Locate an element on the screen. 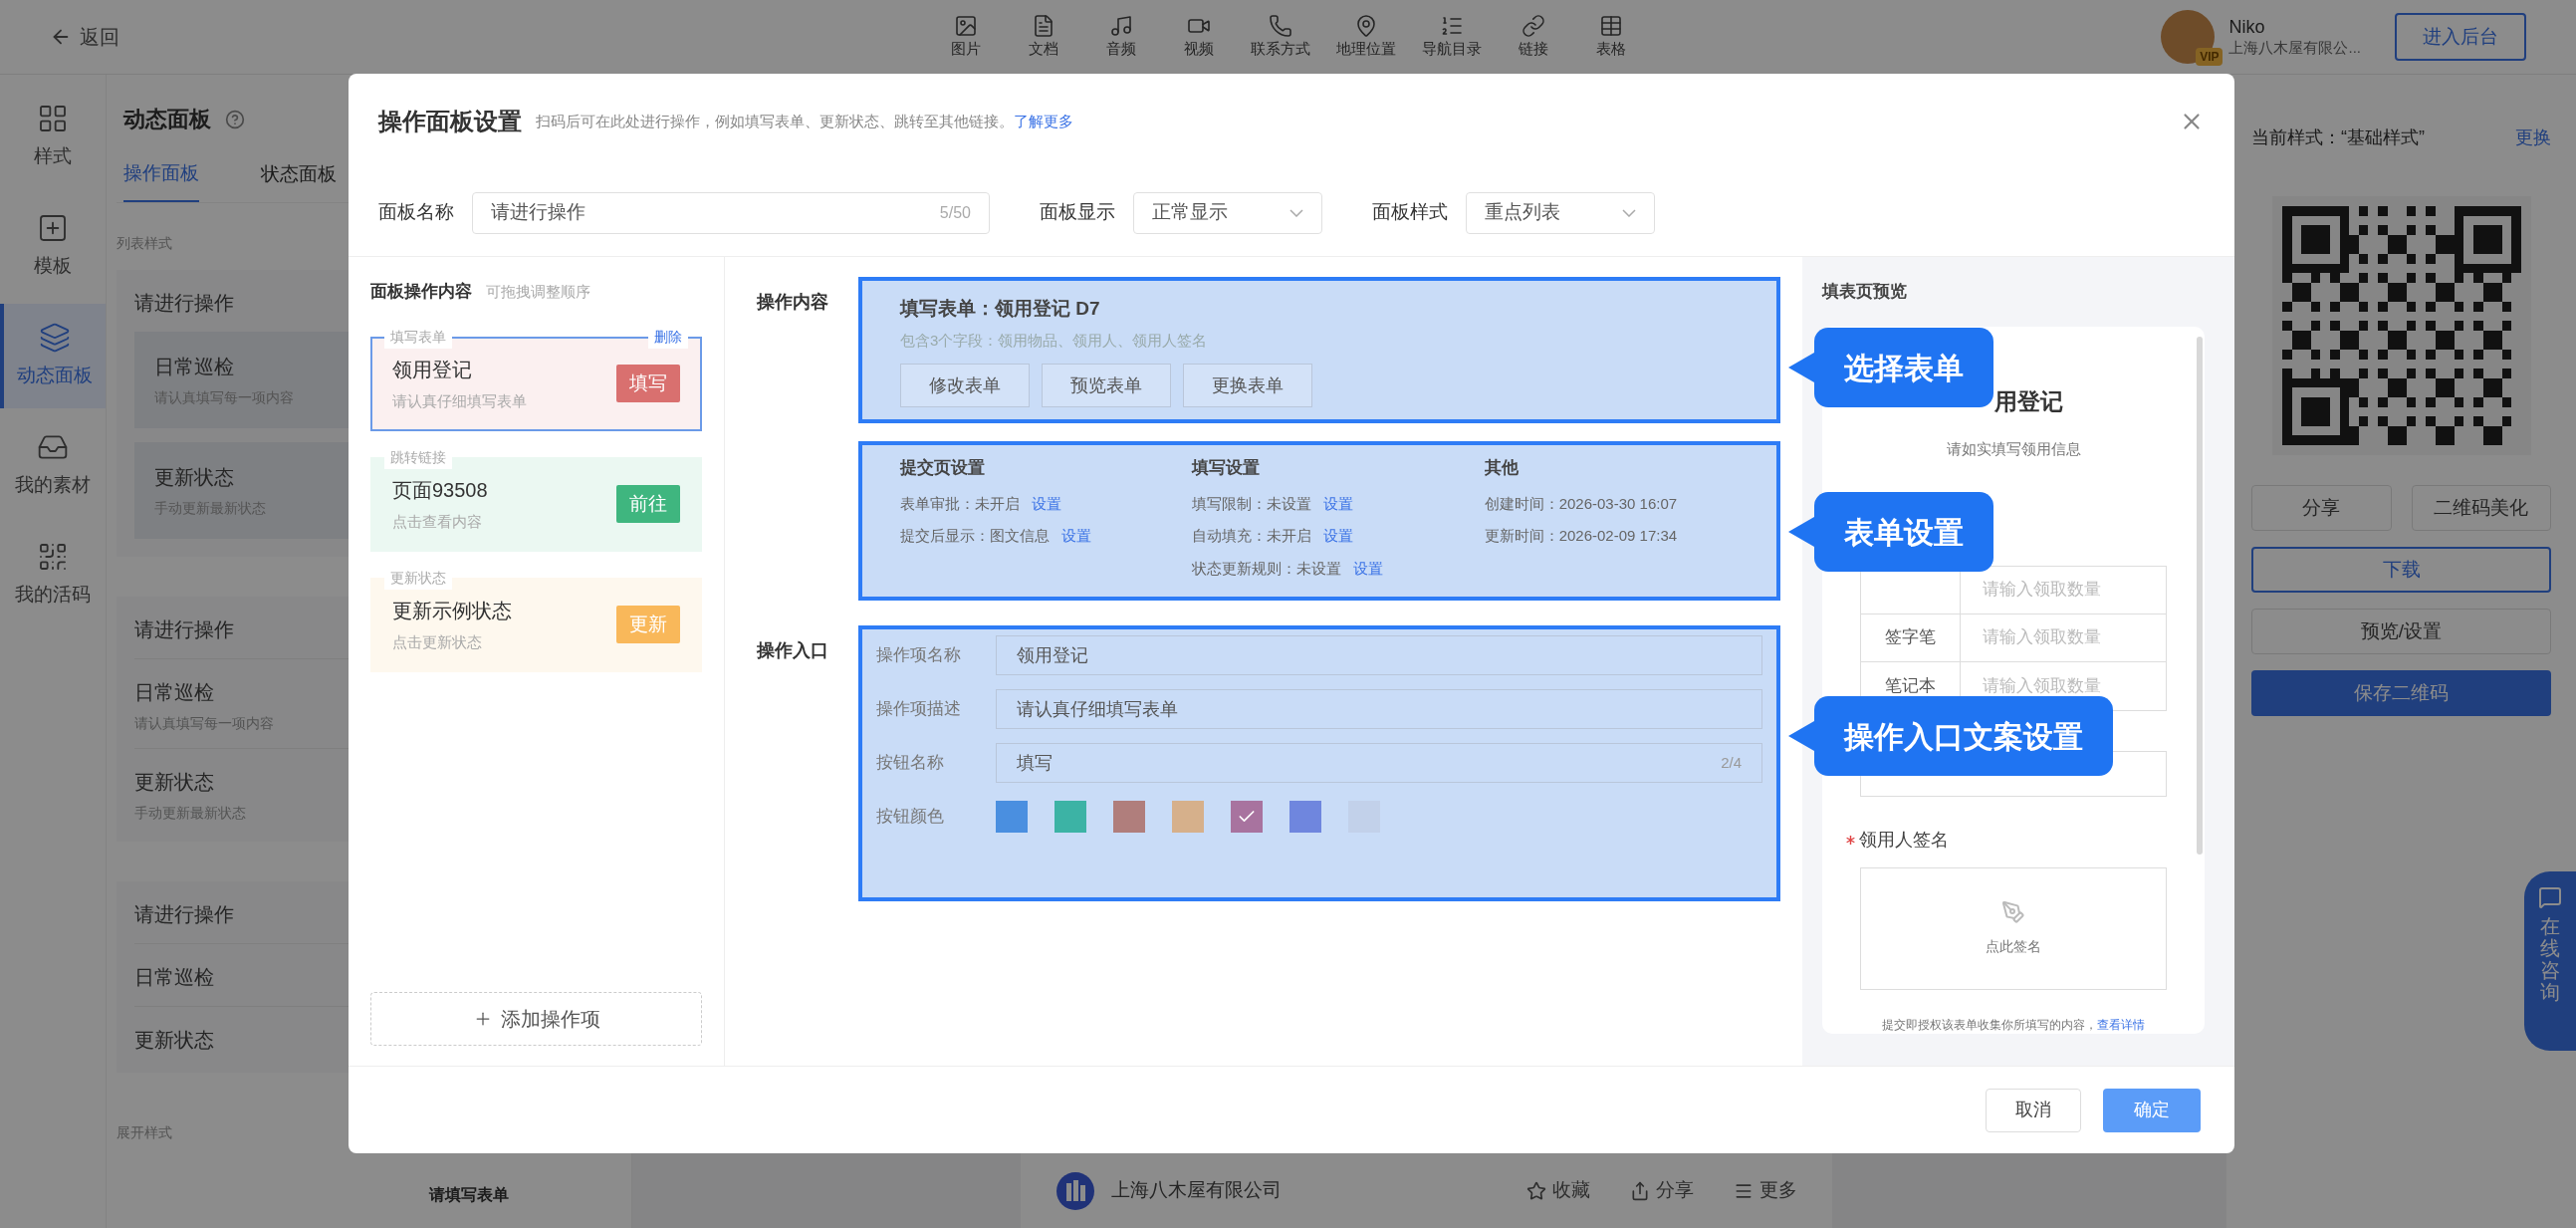 The width and height of the screenshot is (2576, 1228). sidebar-item: 我的活码 is located at coordinates (53, 575).